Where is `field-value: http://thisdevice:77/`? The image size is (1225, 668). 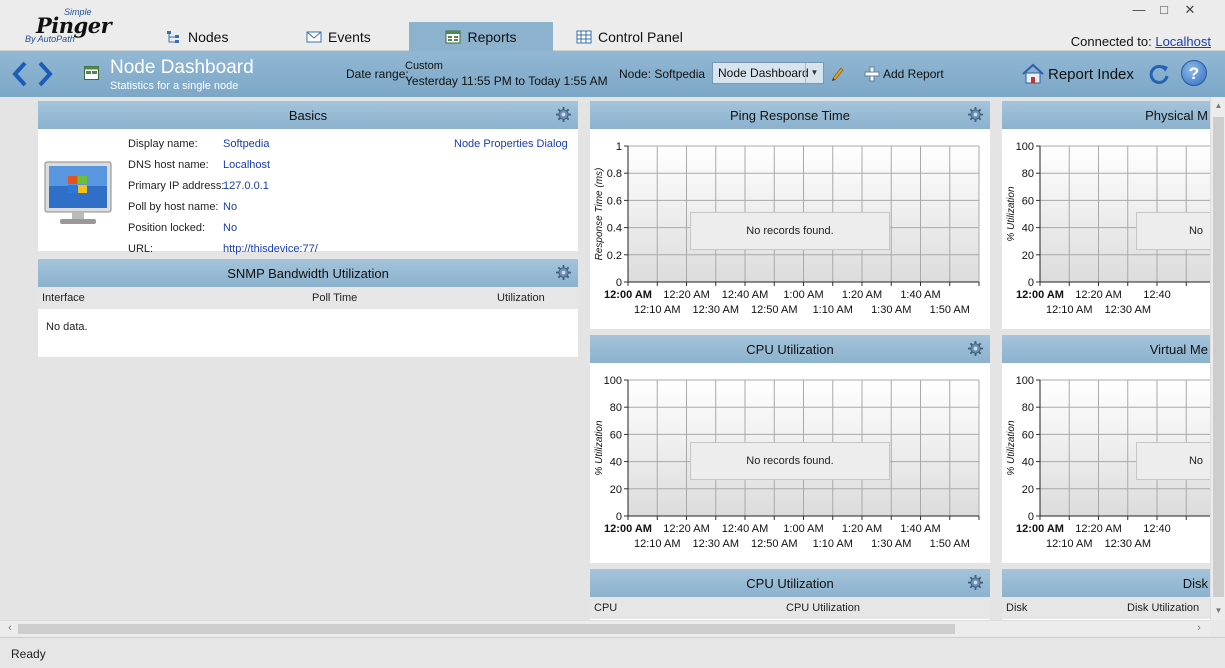
field-value: http://thisdevice:77/ is located at coordinates (270, 249).